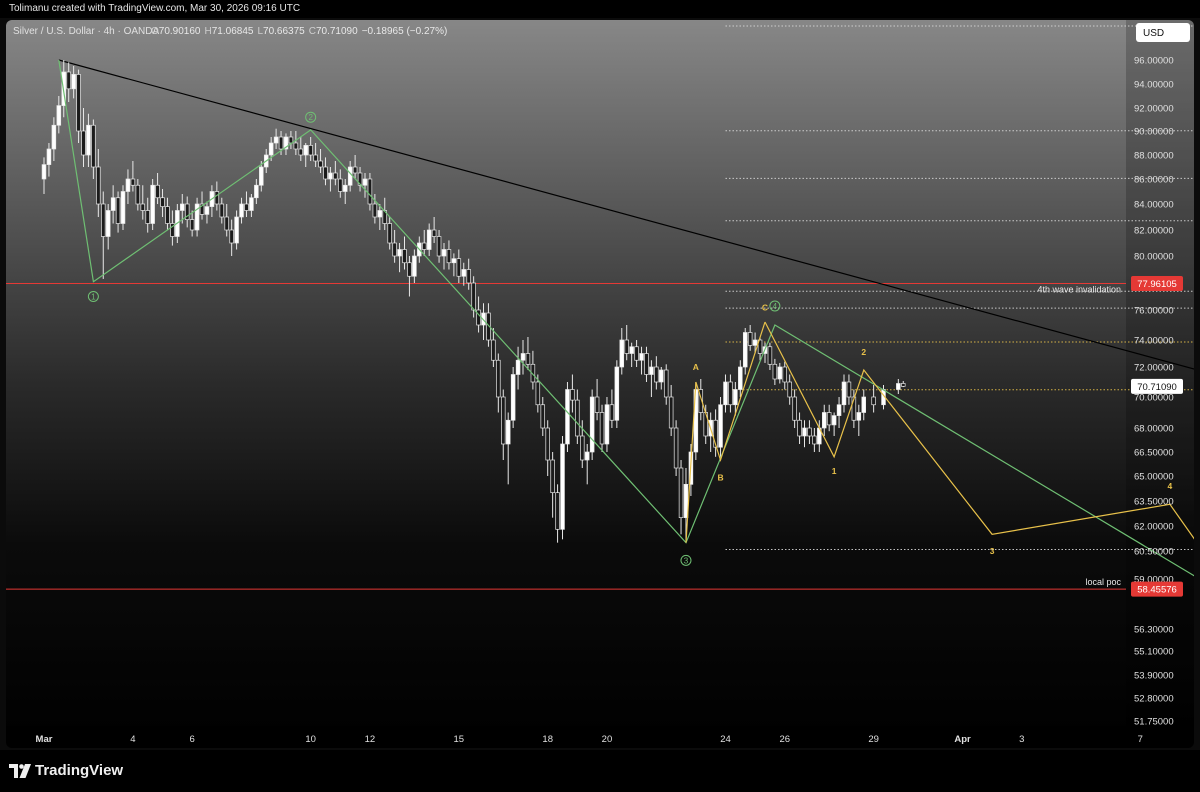  I want to click on legend-symbol: Silver / U.S. Dollar · 4h · OANDA, so click(86, 31).